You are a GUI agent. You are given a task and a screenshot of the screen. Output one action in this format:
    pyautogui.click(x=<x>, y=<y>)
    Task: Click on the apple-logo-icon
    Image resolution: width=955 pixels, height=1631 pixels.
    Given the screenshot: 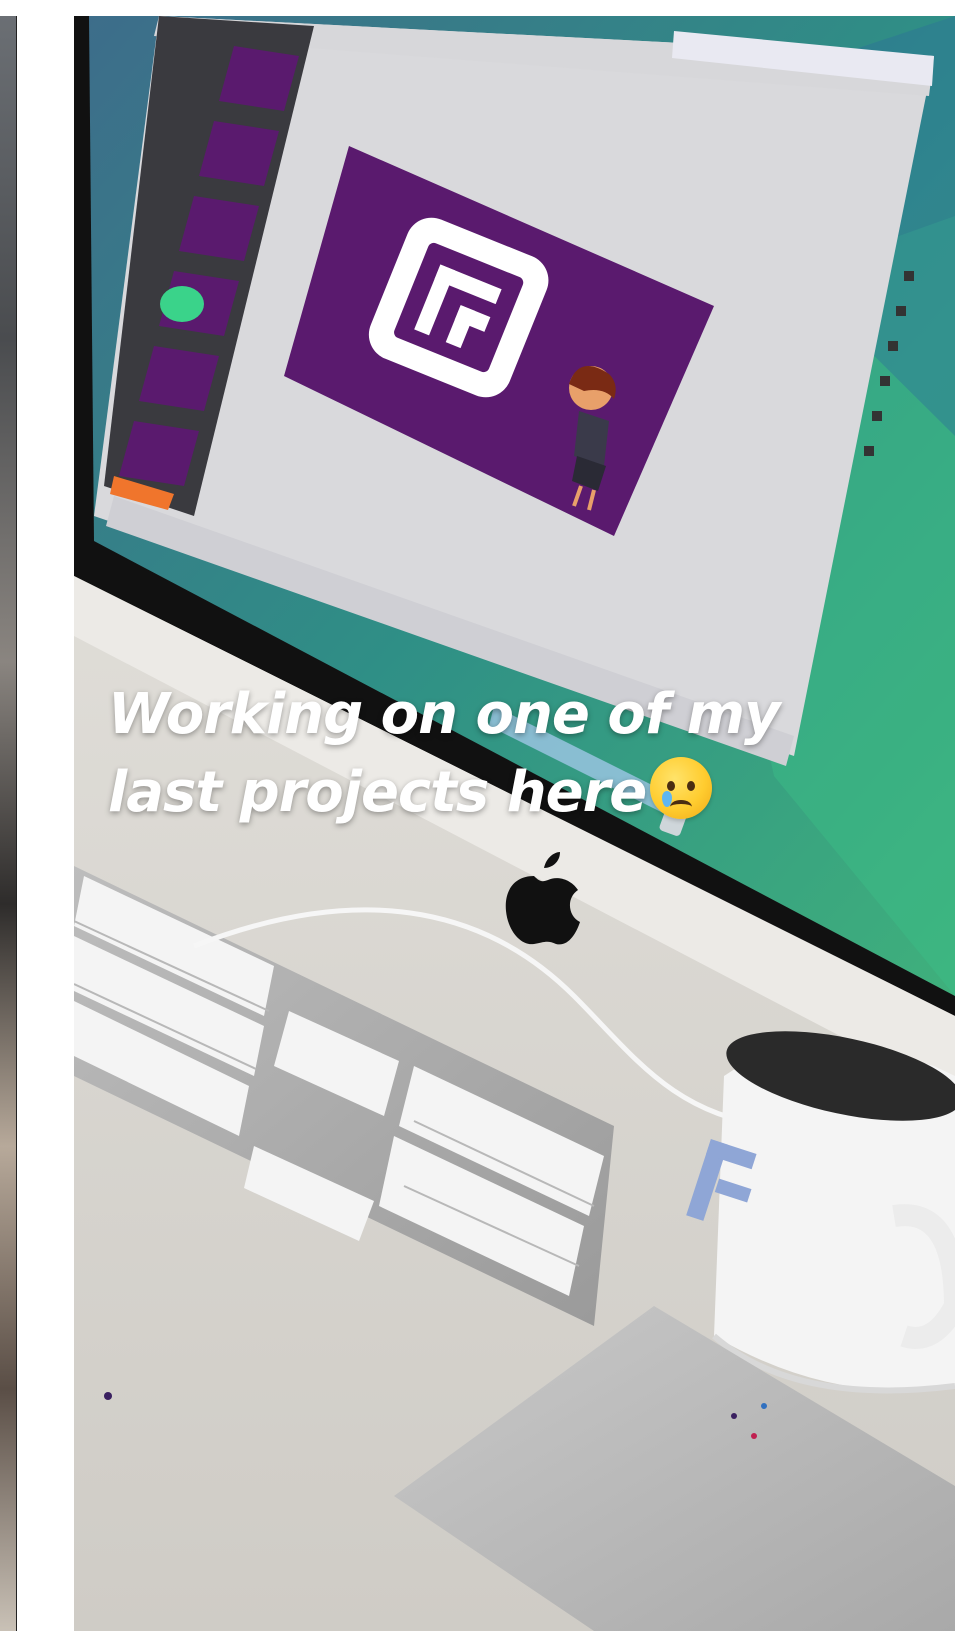 What is the action you would take?
    pyautogui.click(x=542, y=910)
    